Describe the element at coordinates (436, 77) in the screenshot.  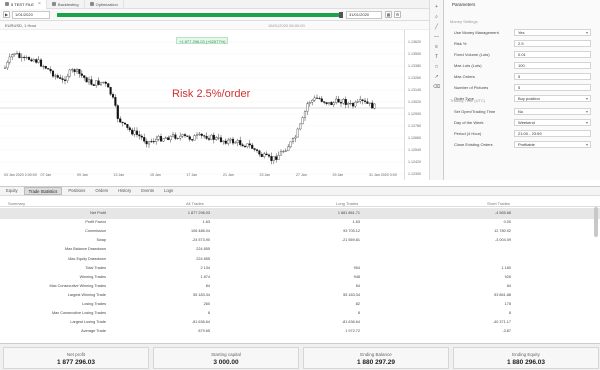
I see `arrow-icon: ↗` at that location.